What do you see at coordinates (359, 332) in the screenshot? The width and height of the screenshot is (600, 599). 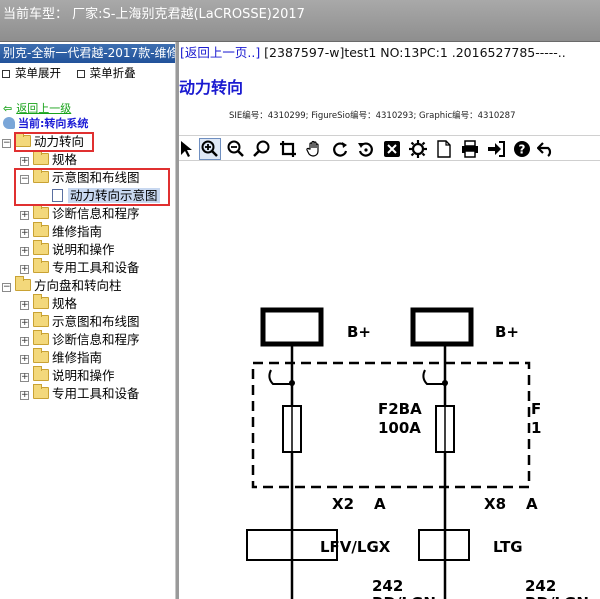 I see `bplus-label-left: B+` at bounding box center [359, 332].